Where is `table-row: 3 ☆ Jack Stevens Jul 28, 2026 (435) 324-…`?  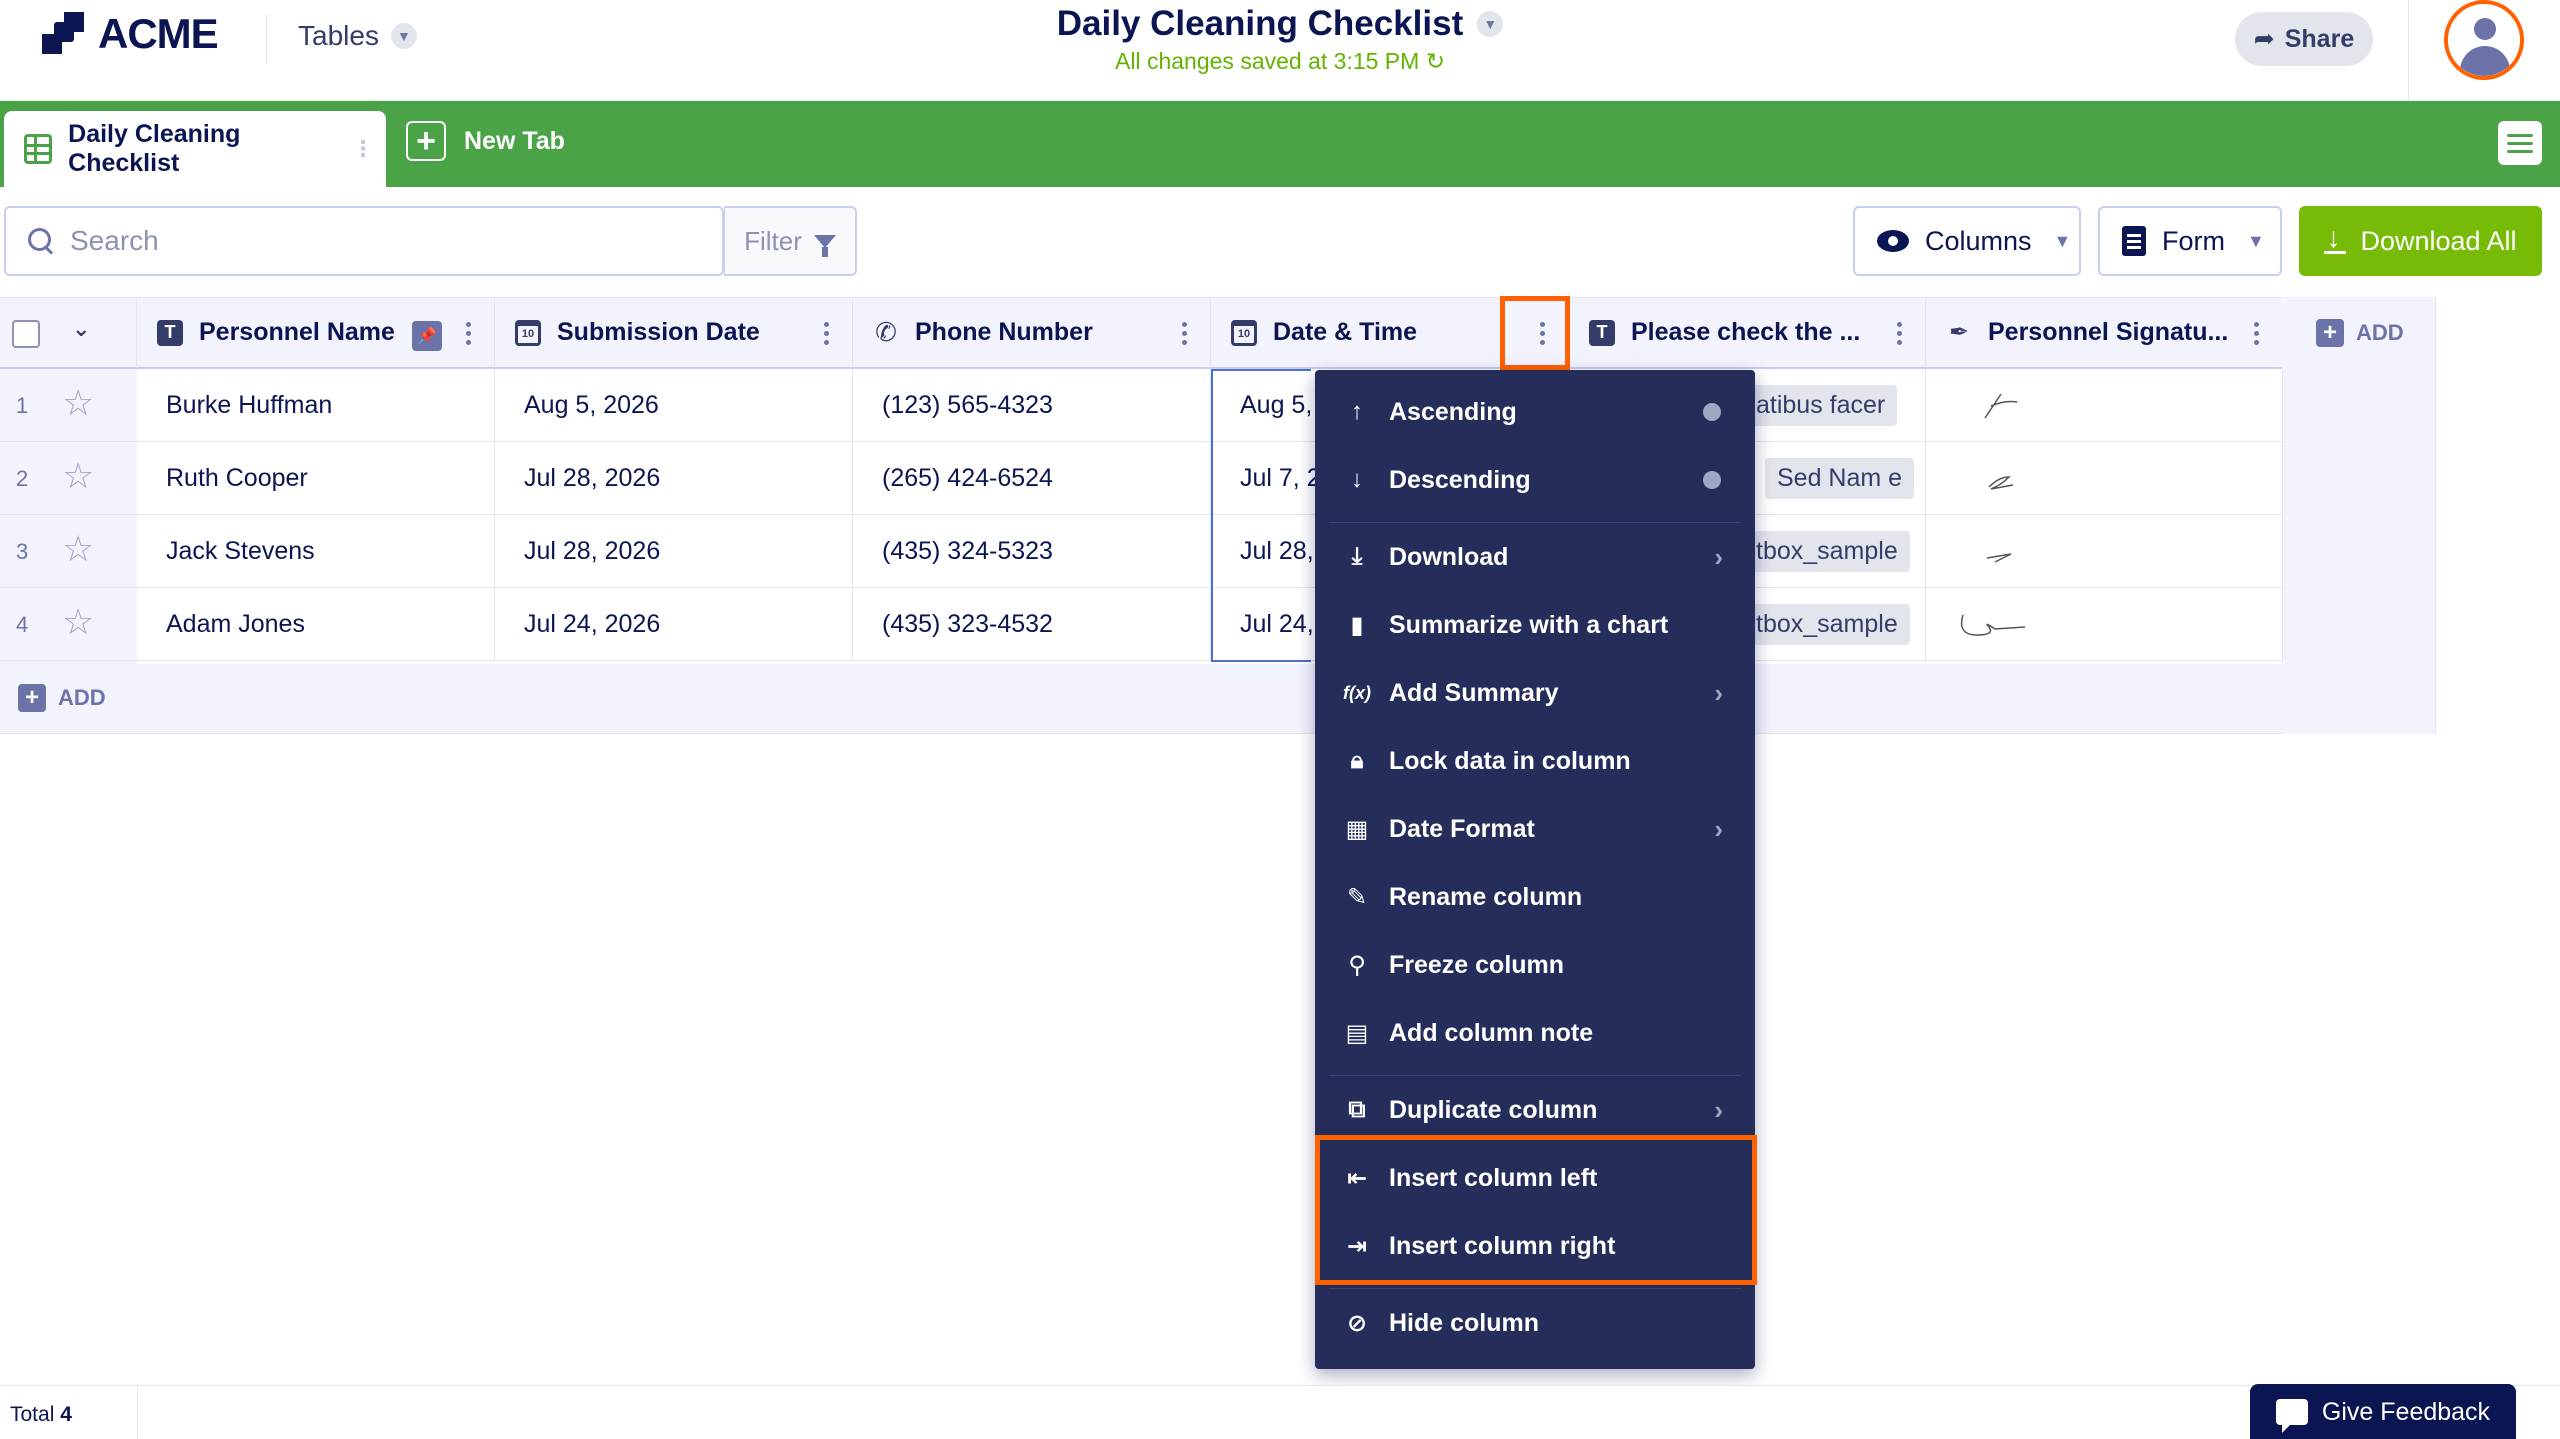
table-row: 3 ☆ Jack Stevens Jul 28, 2026 (435) 324-… is located at coordinates (1141, 551).